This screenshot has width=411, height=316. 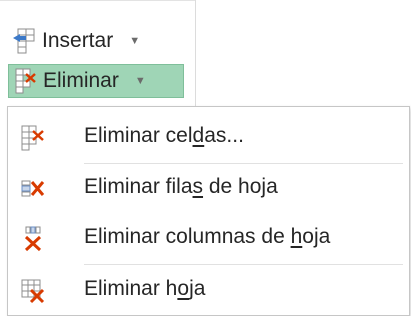 What do you see at coordinates (195, 55) in the screenshot?
I see `ribbon-right-border` at bounding box center [195, 55].